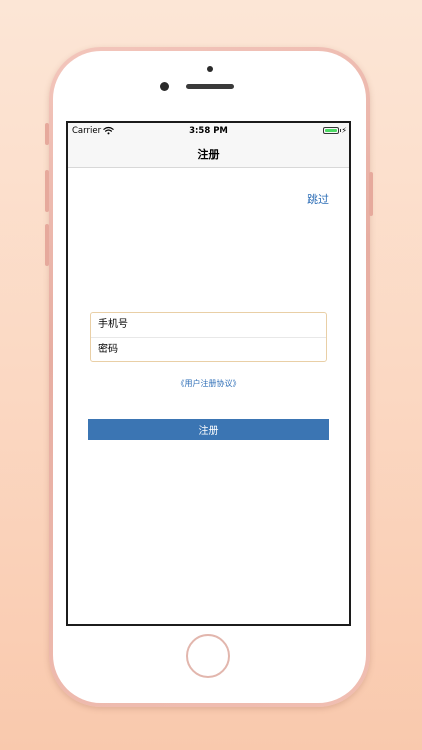 The height and width of the screenshot is (750, 422). I want to click on status-time: 3:58 PM, so click(208, 131).